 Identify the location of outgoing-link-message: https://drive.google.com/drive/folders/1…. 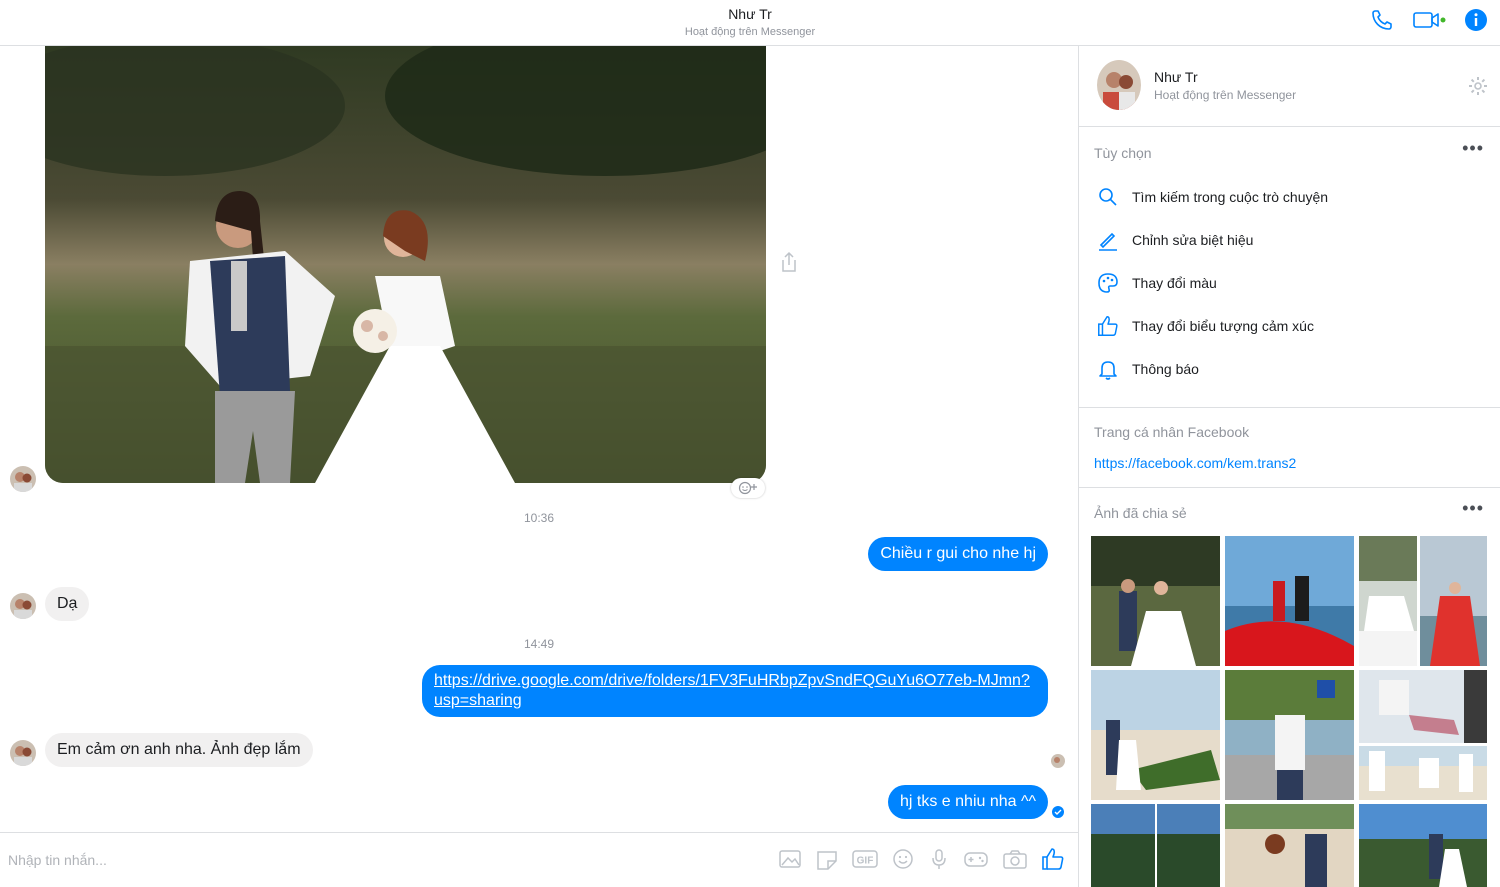
(735, 691).